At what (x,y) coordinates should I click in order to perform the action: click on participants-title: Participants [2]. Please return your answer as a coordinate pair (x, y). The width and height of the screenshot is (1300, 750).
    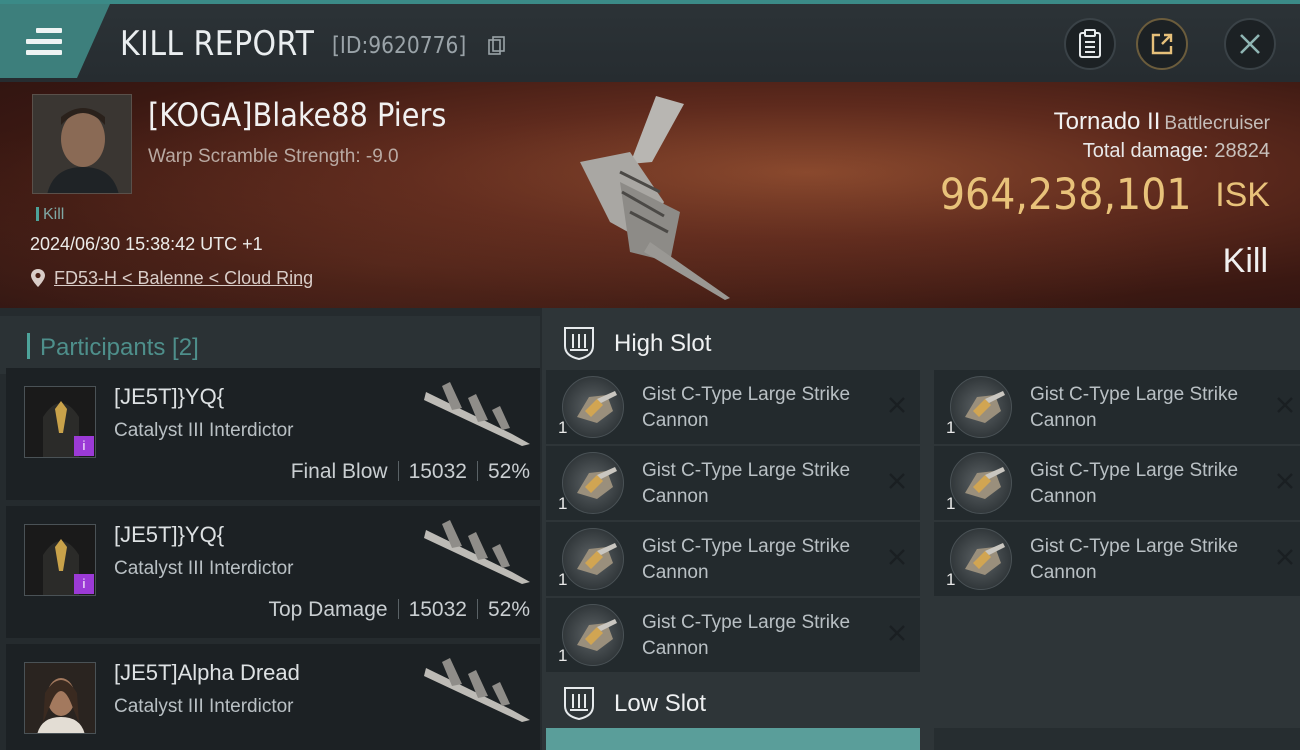
    Looking at the image, I should click on (119, 347).